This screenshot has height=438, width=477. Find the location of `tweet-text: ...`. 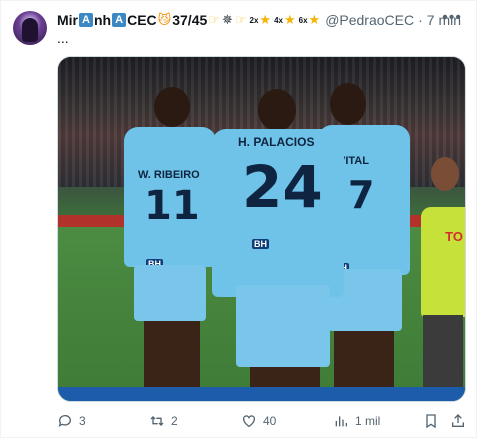

tweet-text: ... is located at coordinates (63, 38).